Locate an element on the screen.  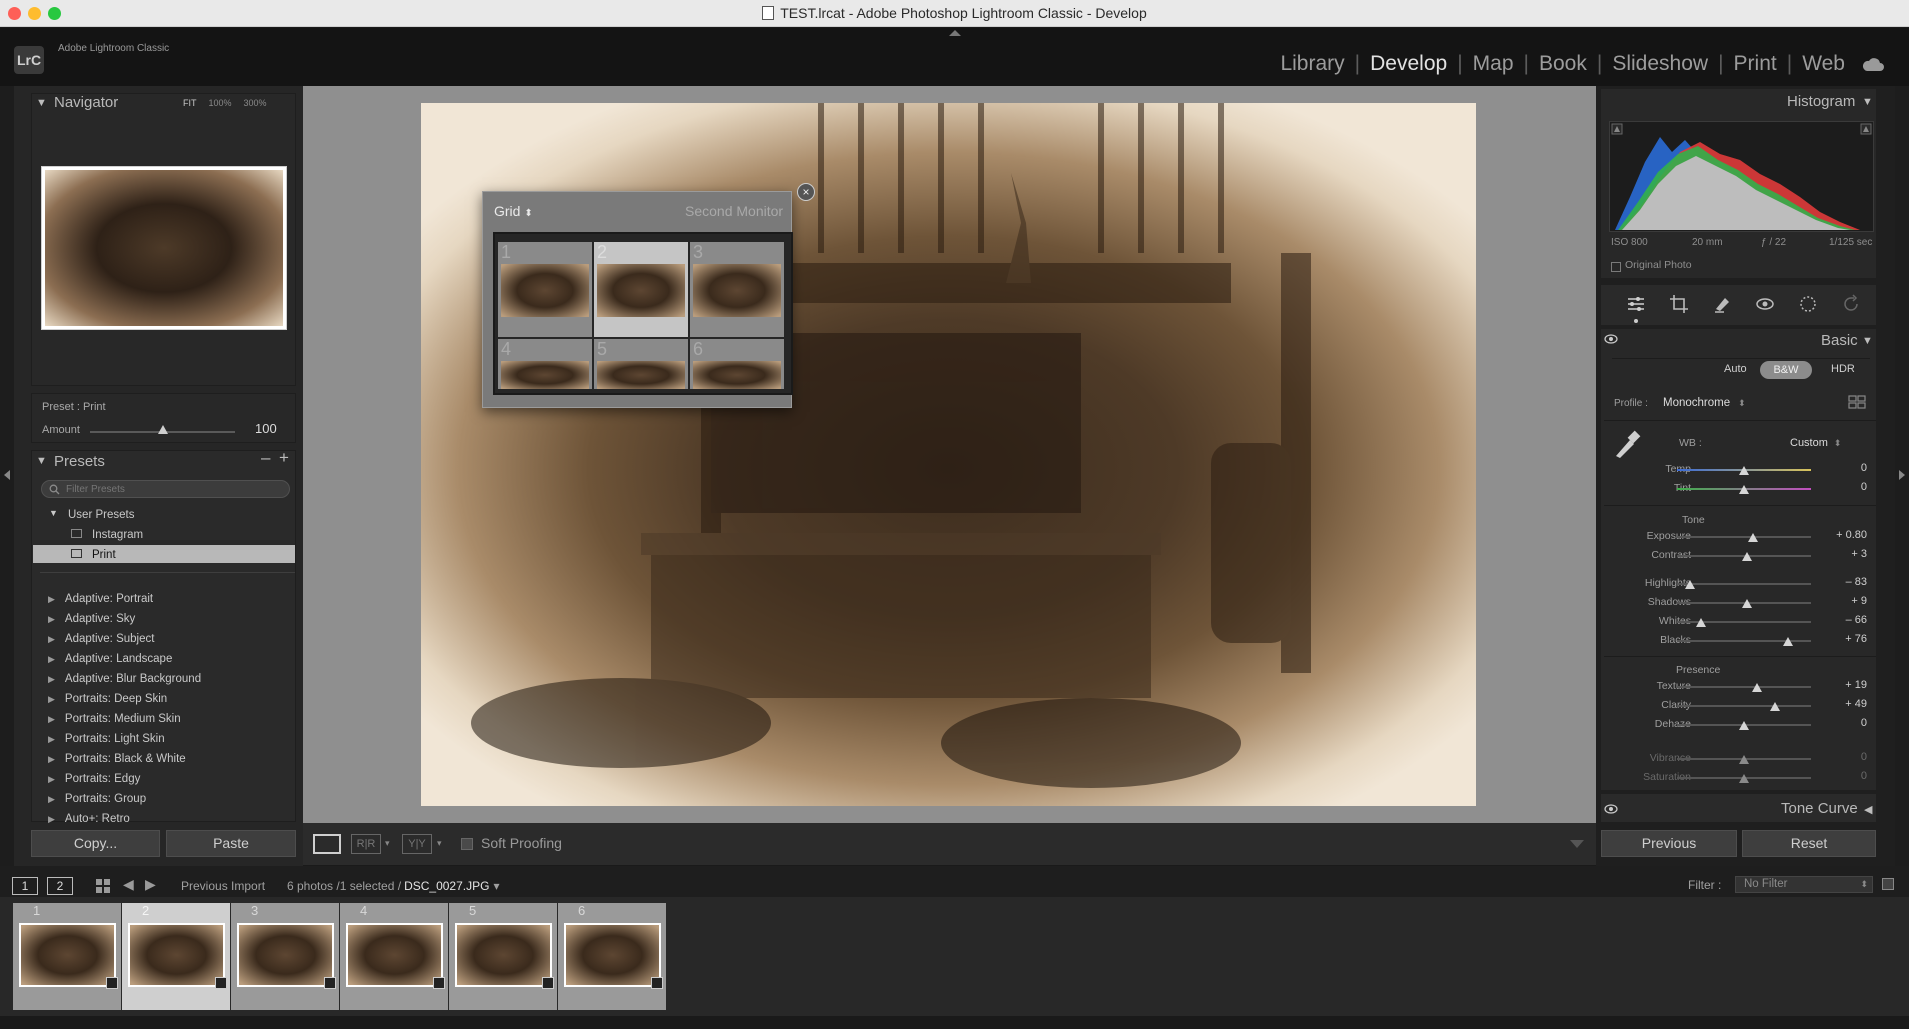
filter-lock-icon is located at coordinates (1888, 884).